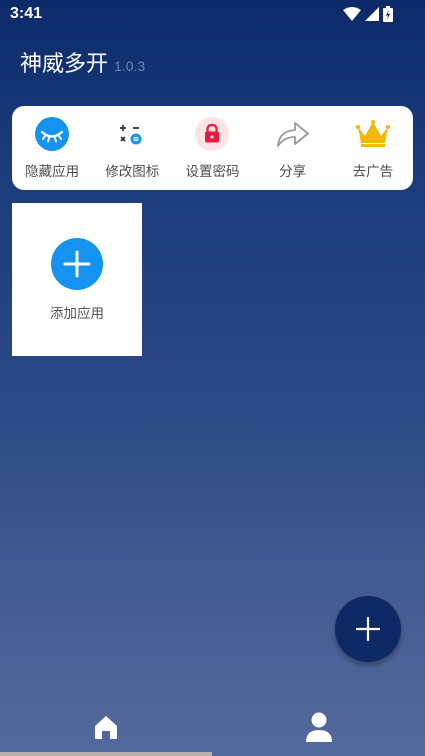  I want to click on set-password-label: 设置密码, so click(212, 172).